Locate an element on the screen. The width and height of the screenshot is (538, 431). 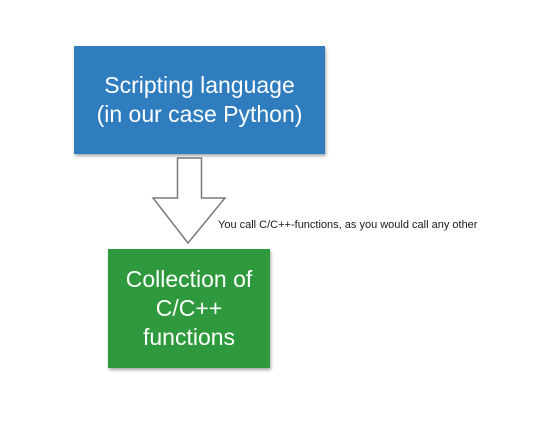
scripting-language-sublabel: (in our case Python) is located at coordinates (199, 114).